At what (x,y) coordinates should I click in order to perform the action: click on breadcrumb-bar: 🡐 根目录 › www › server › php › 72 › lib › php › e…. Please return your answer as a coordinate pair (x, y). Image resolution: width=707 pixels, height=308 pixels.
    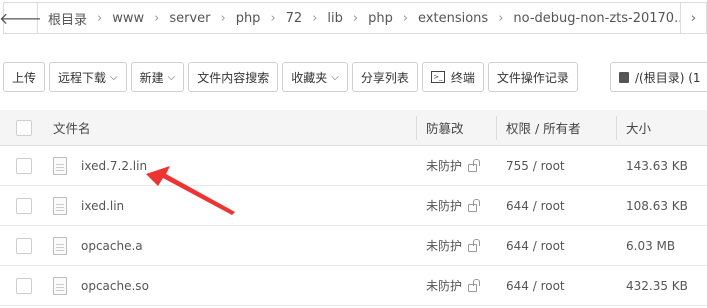
    Looking at the image, I should click on (353, 18).